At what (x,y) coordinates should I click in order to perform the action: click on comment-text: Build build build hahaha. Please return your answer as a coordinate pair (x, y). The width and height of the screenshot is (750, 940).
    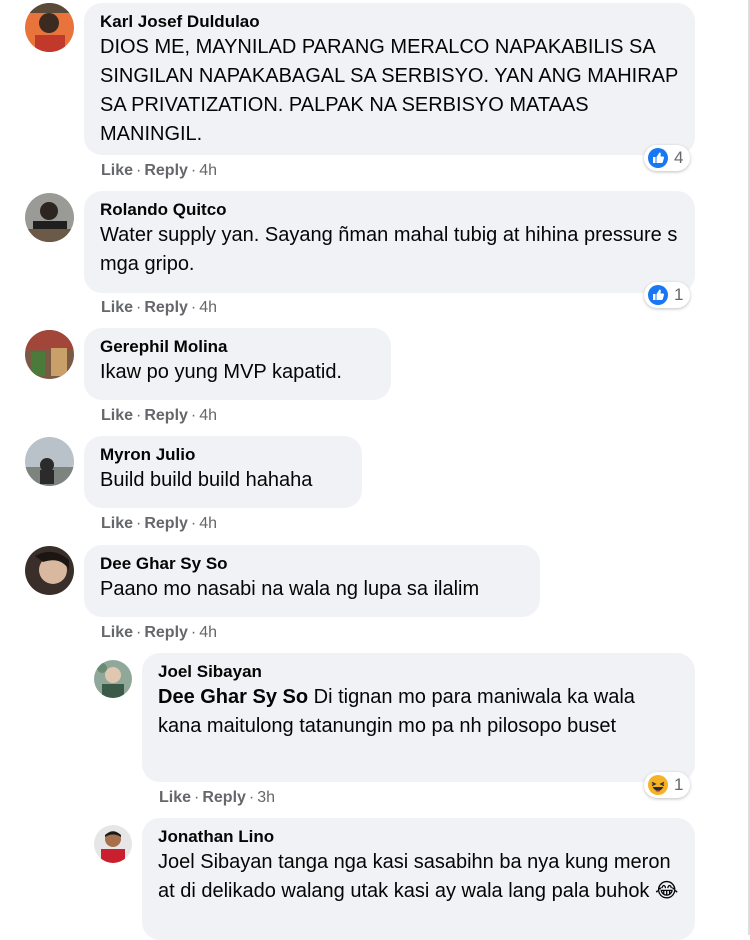
    Looking at the image, I should click on (206, 480).